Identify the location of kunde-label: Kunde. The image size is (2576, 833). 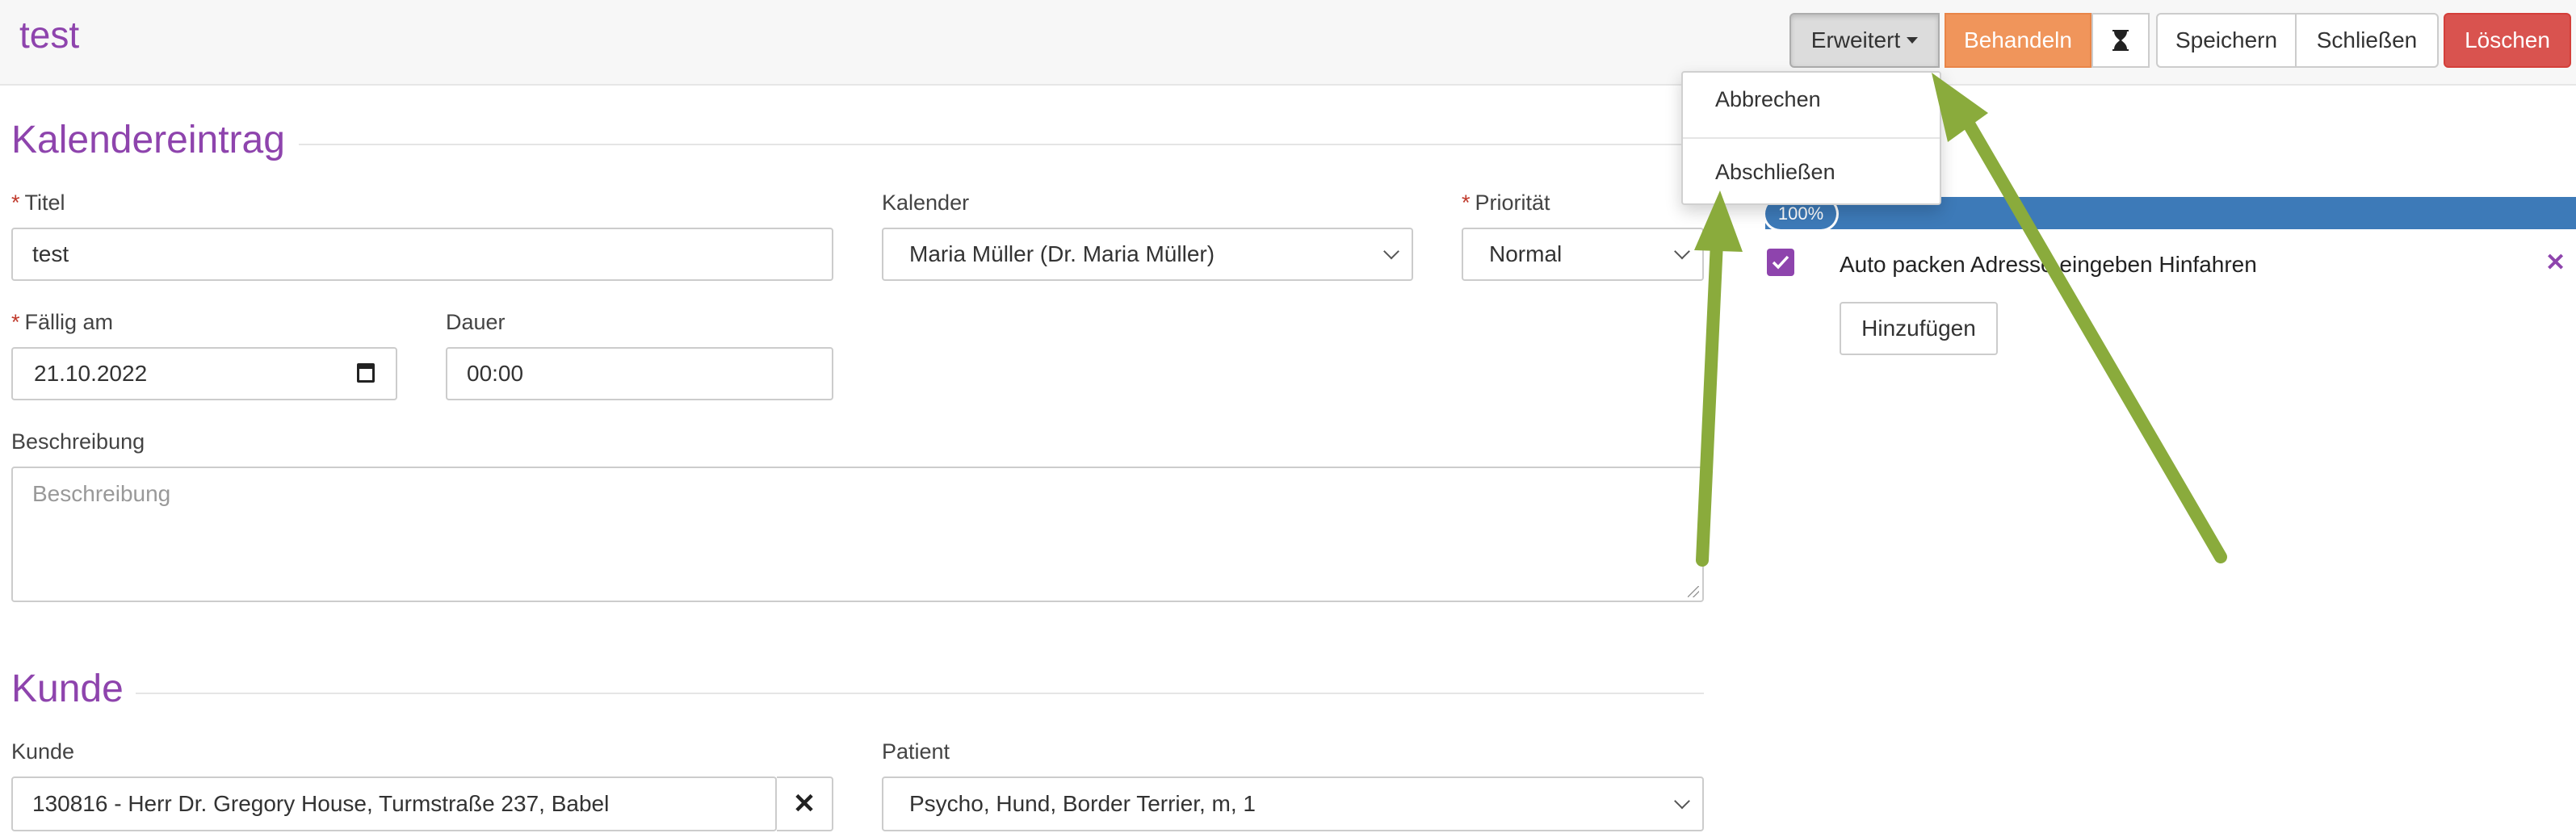
(43, 751).